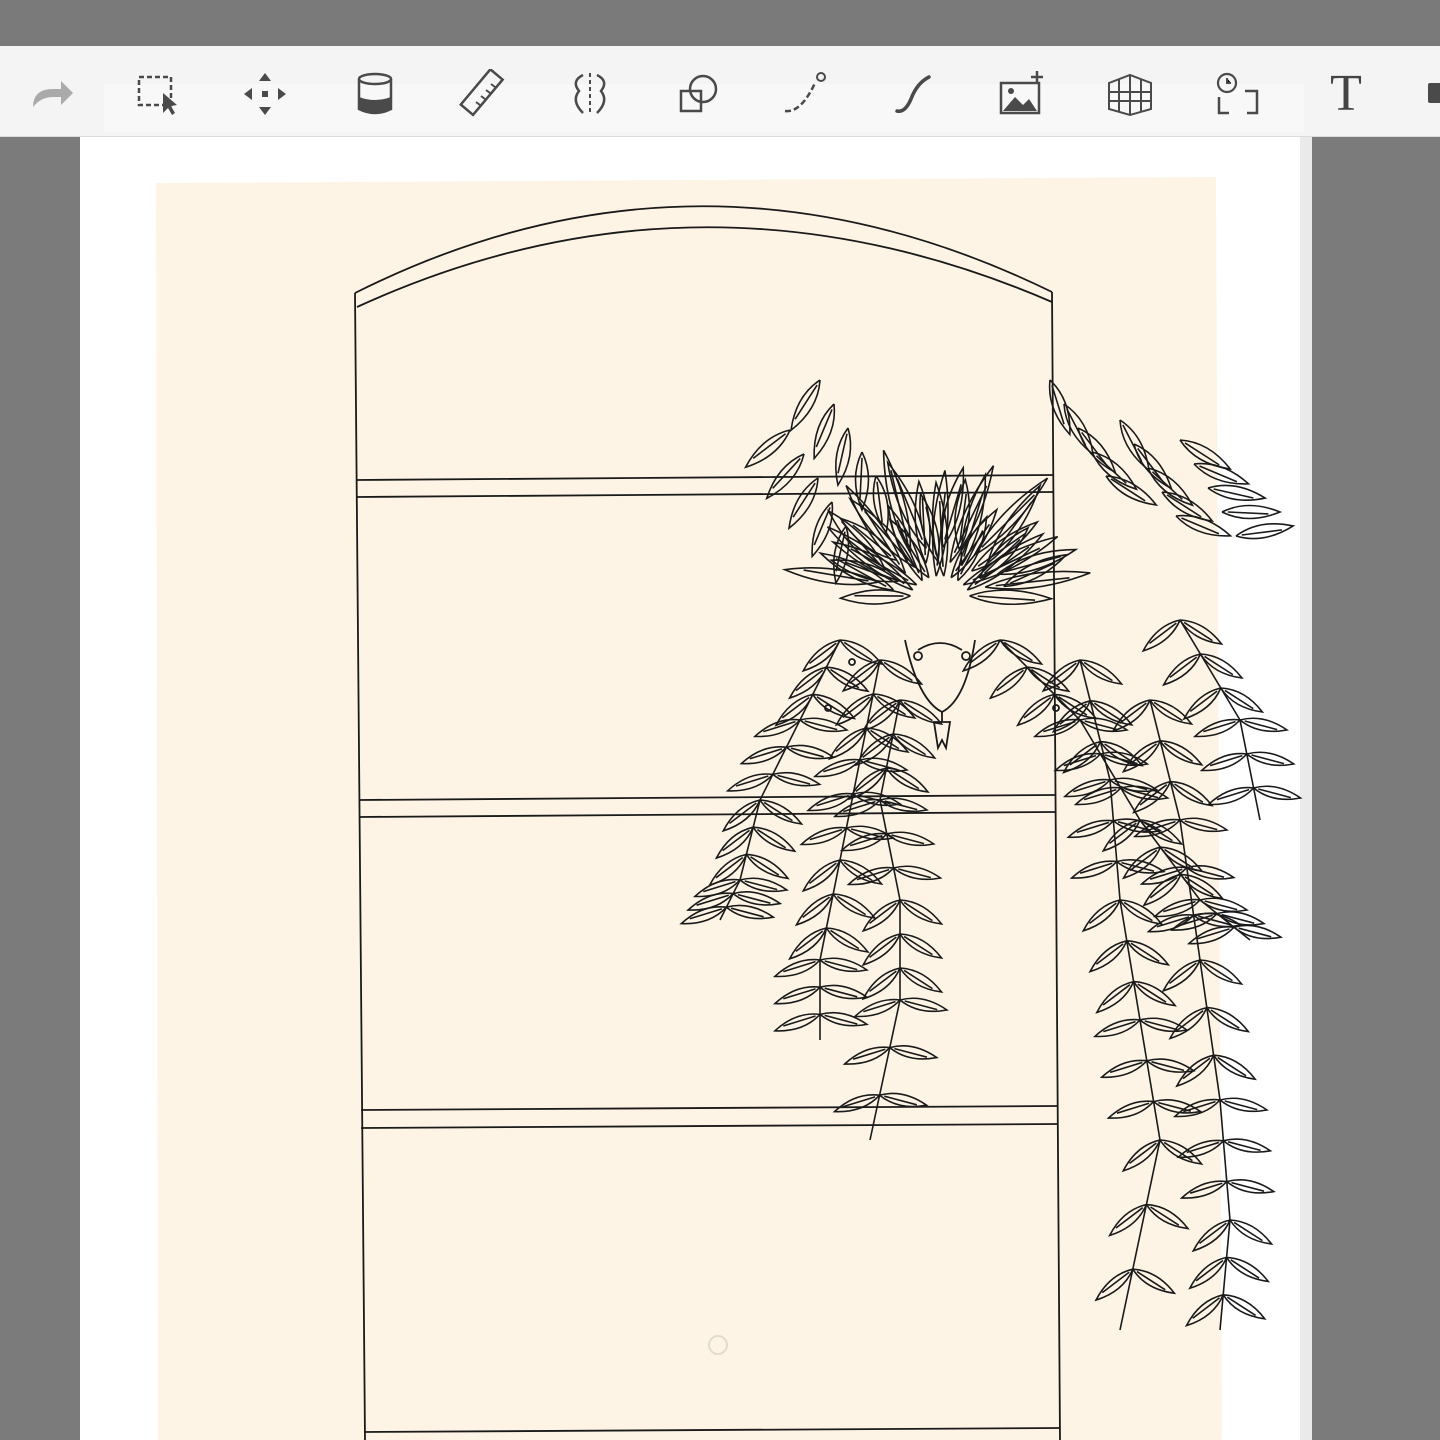 This screenshot has width=1440, height=1440. I want to click on redo-icon, so click(53, 94).